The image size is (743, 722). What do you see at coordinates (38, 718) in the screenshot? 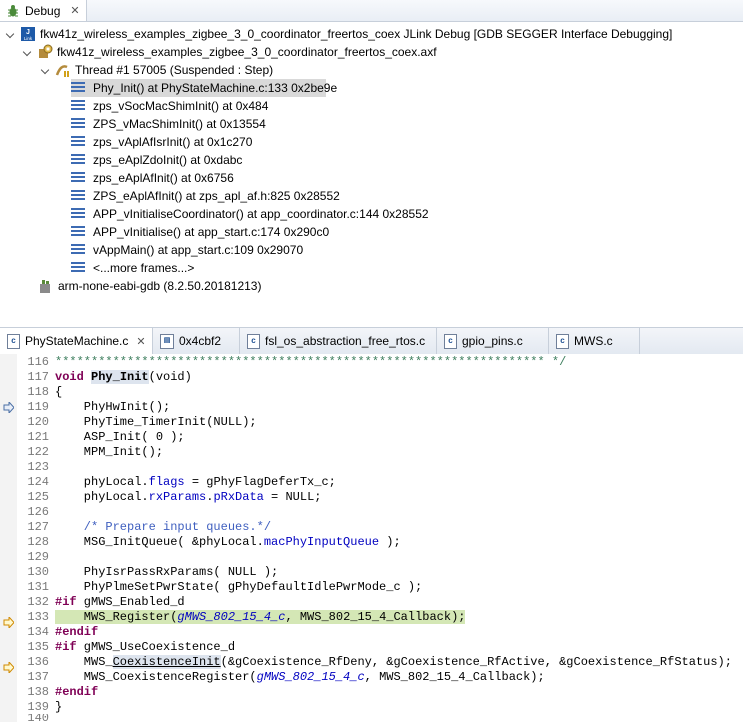
I see `line-number: 140` at bounding box center [38, 718].